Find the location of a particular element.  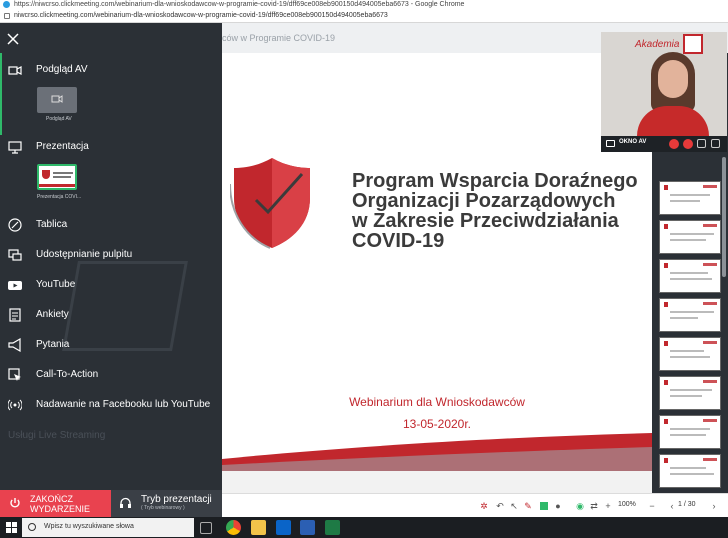

thumbnail-scrollbar is located at coordinates (724, 217).